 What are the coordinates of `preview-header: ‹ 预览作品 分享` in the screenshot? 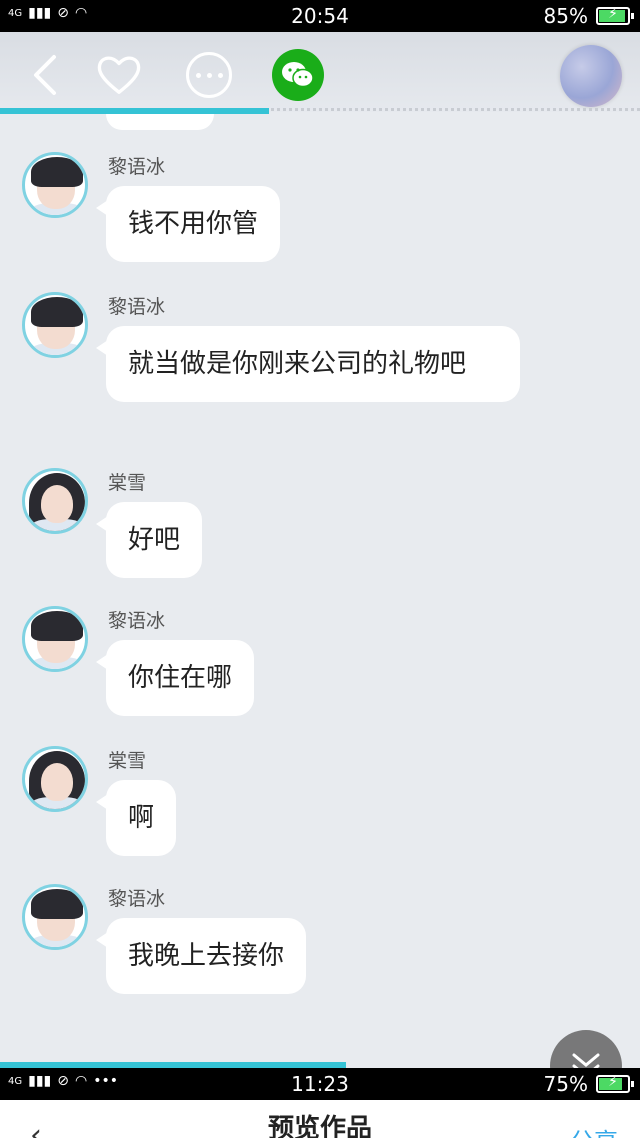 It's located at (320, 1119).